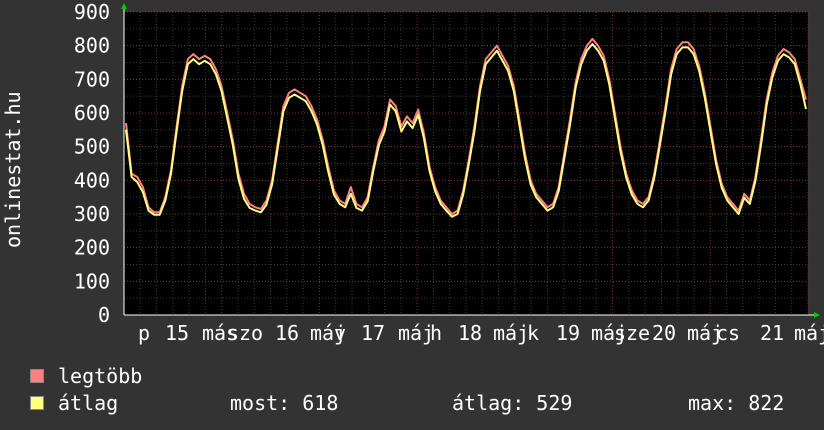  I want to click on legend-item-atlag: átlag, so click(74, 403).